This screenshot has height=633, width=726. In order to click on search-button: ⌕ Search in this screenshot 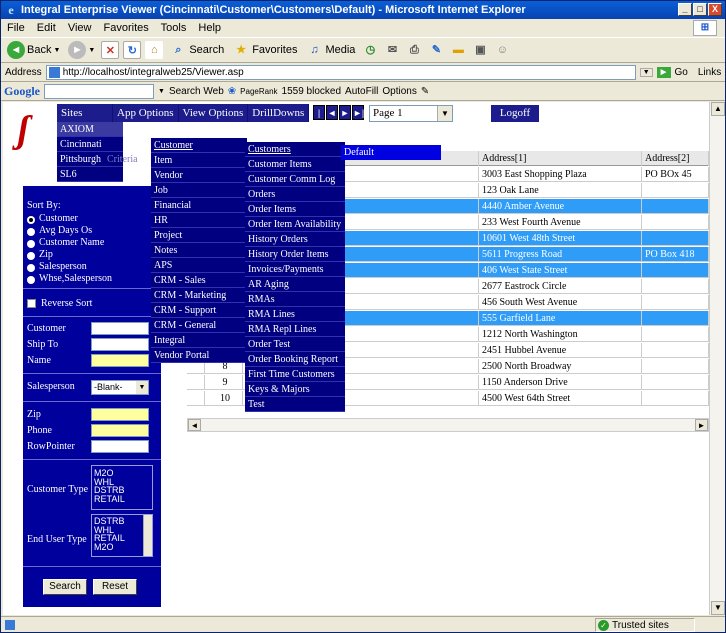, I will do `click(196, 50)`.